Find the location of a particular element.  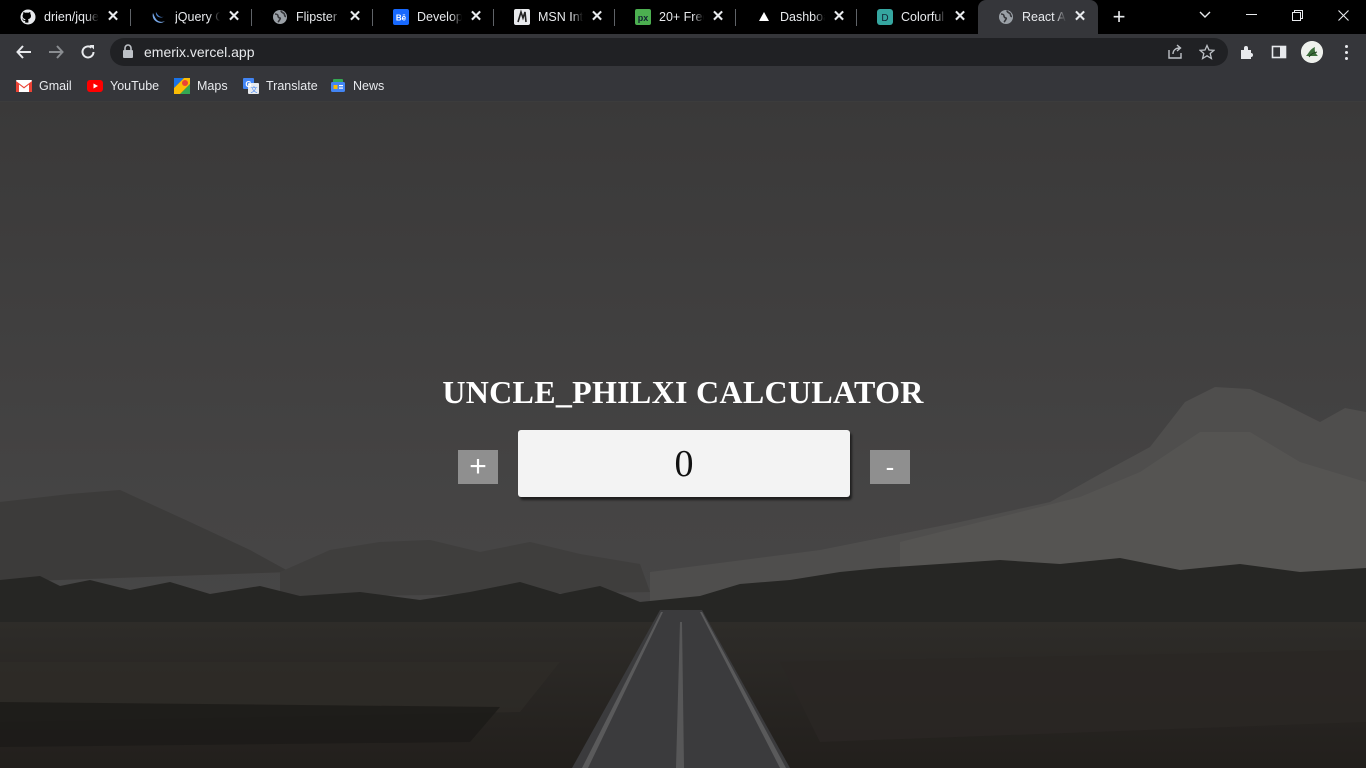

close-icon is located at coordinates (1343, 15).